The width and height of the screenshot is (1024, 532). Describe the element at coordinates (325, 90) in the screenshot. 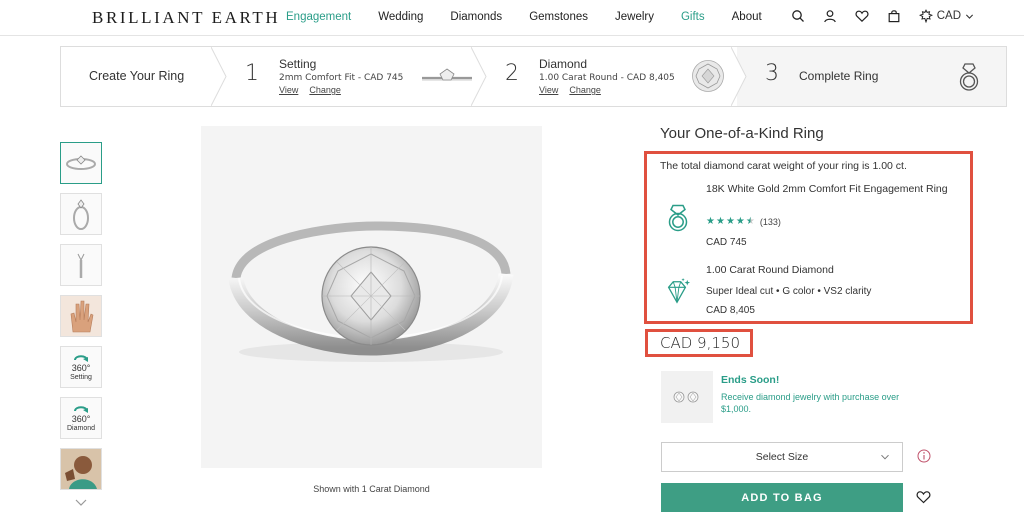

I see `change-setting-link: Change` at that location.